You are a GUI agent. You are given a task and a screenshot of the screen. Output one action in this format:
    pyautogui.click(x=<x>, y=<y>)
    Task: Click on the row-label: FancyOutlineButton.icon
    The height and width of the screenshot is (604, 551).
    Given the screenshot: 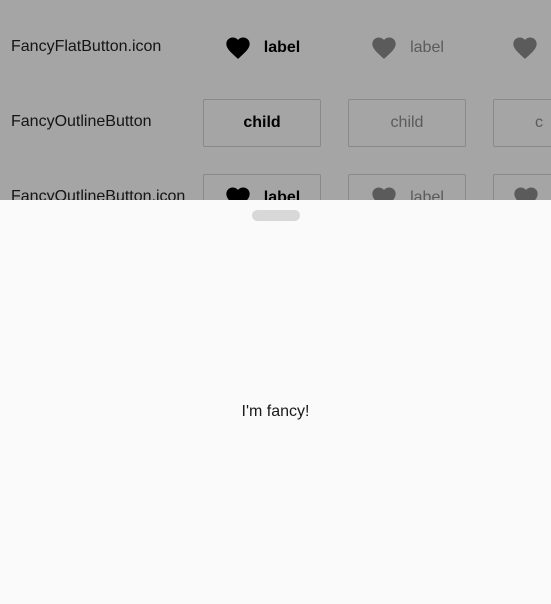 What is the action you would take?
    pyautogui.click(x=98, y=194)
    